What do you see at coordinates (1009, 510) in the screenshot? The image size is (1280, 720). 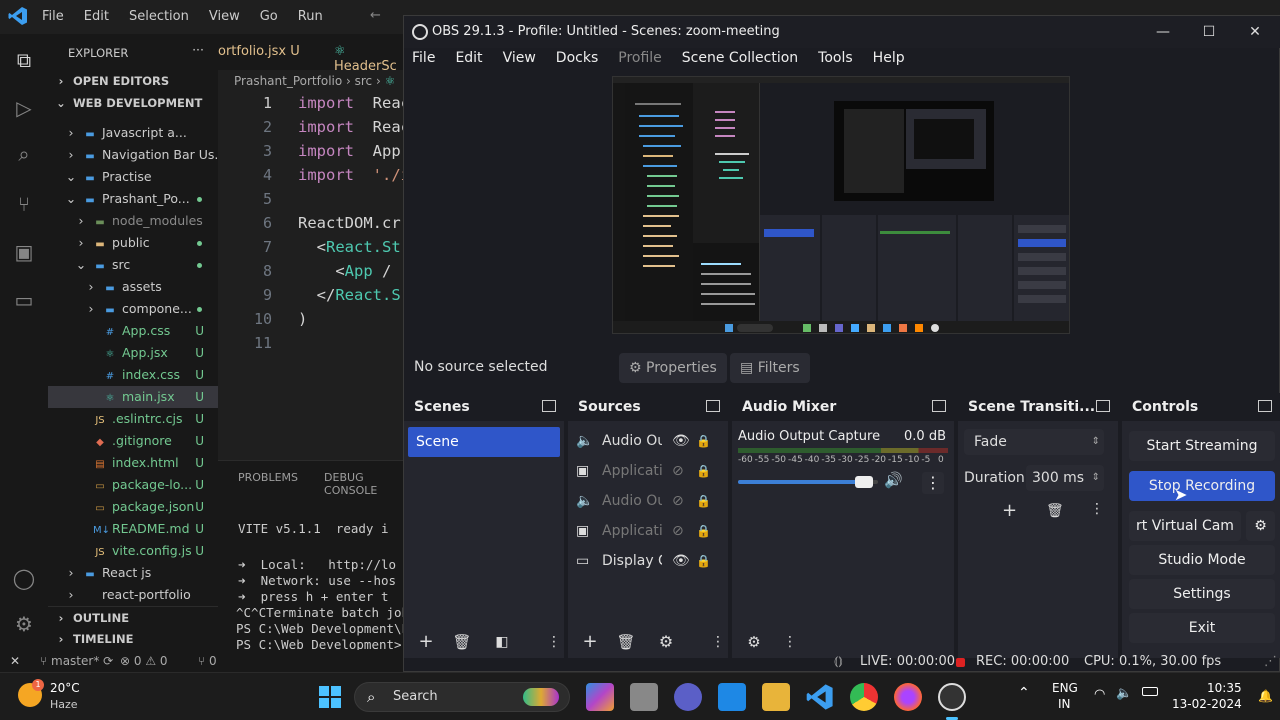 I see `add-transition-icon: +` at bounding box center [1009, 510].